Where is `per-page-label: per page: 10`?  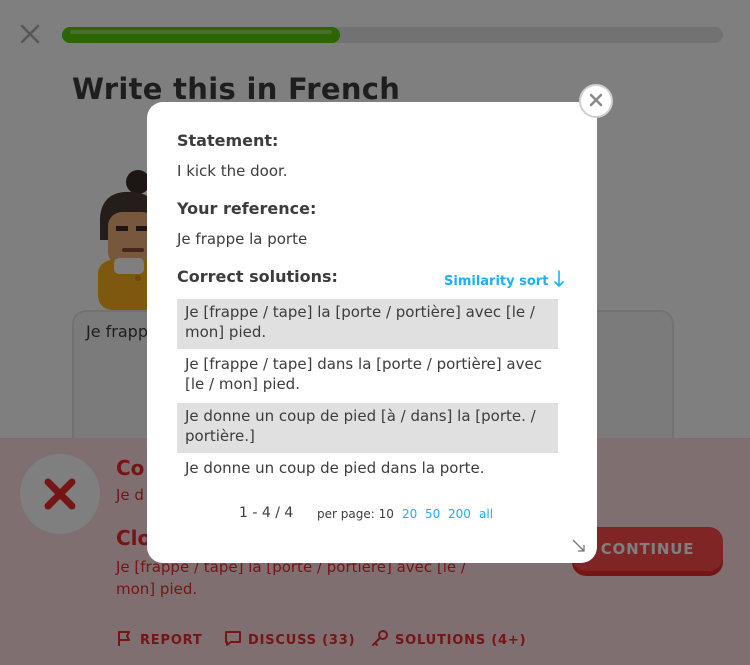 per-page-label: per page: 10 is located at coordinates (355, 514).